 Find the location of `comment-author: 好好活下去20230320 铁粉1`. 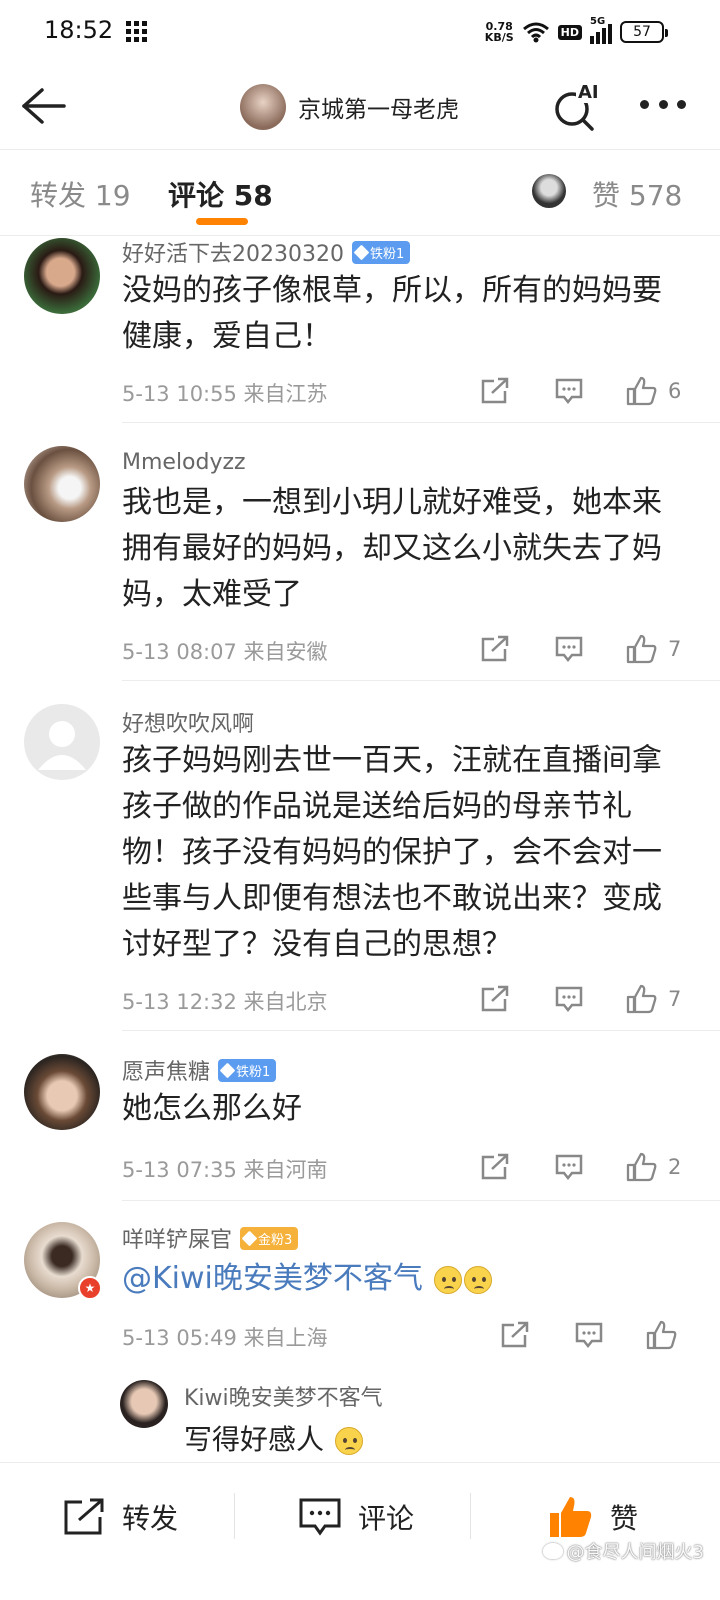

comment-author: 好好活下去20230320 铁粉1 is located at coordinates (266, 252).